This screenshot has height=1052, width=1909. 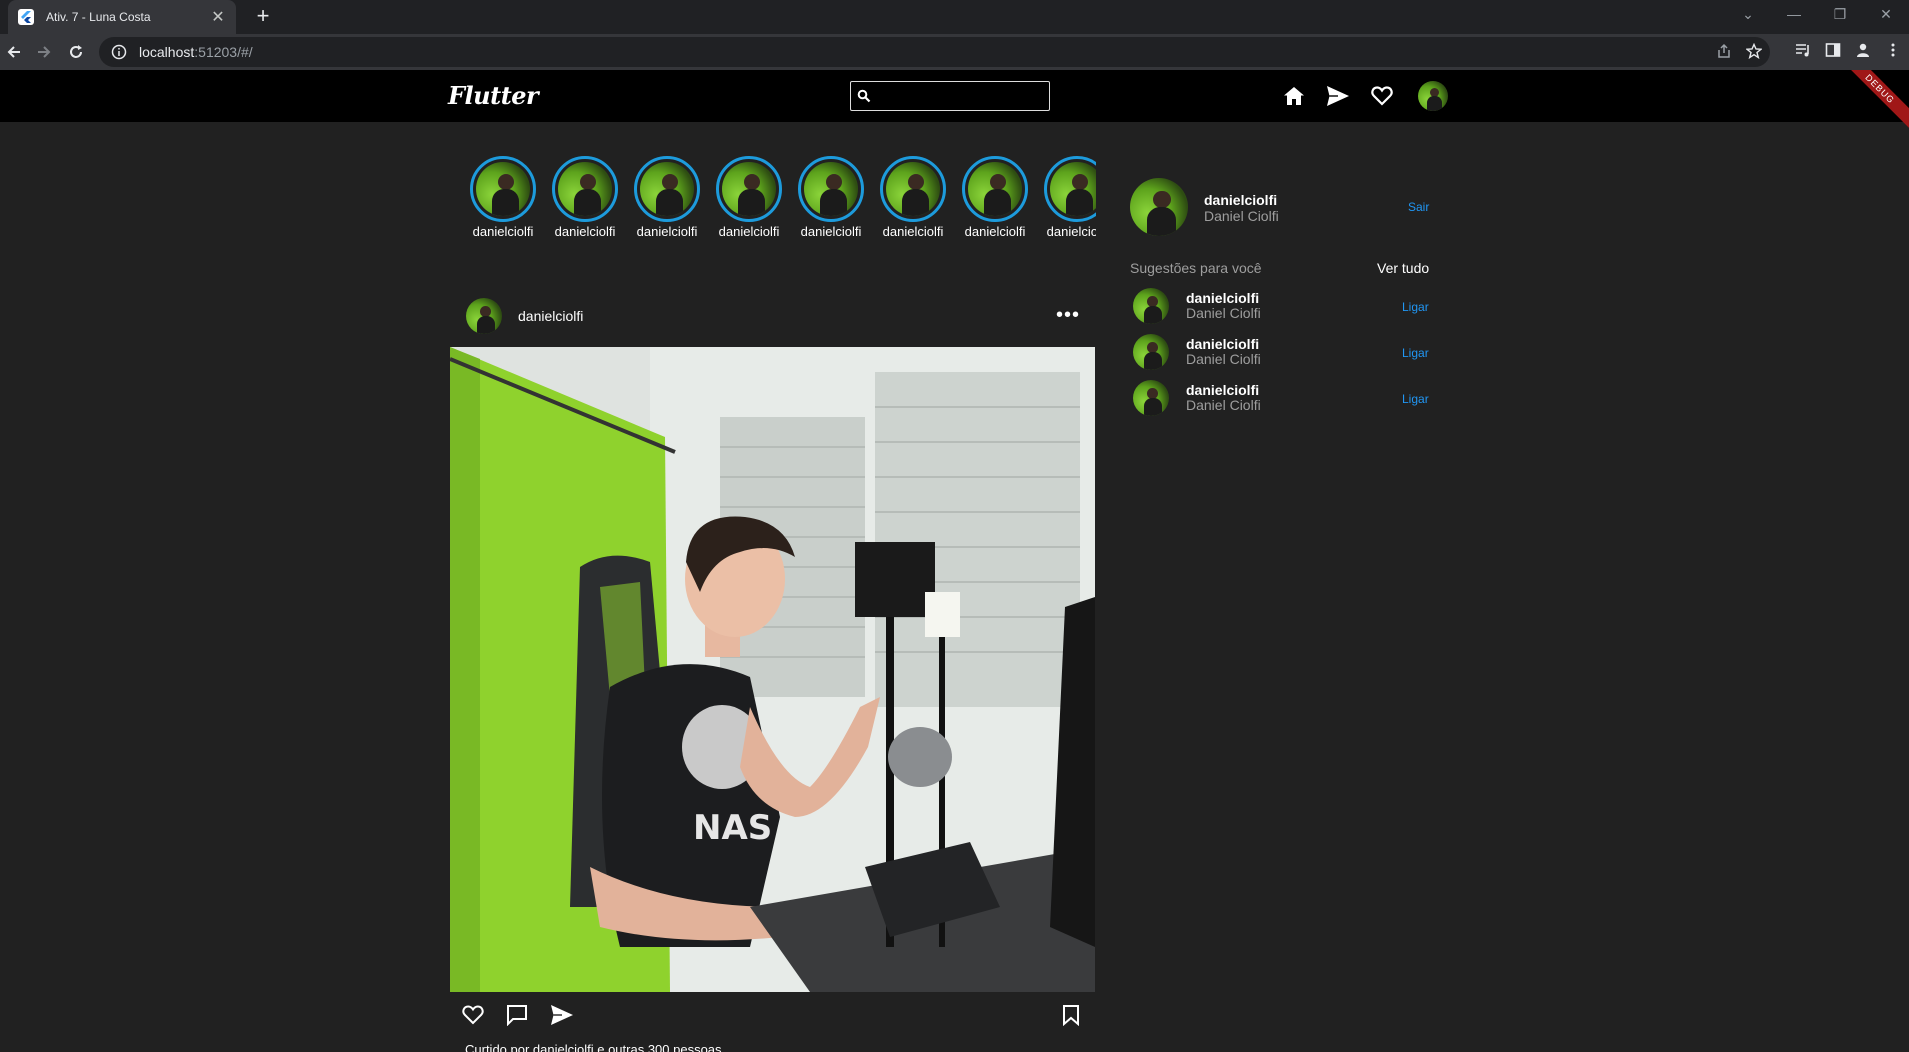 I want to click on tab-search-icon: ⌄, so click(x=1748, y=15).